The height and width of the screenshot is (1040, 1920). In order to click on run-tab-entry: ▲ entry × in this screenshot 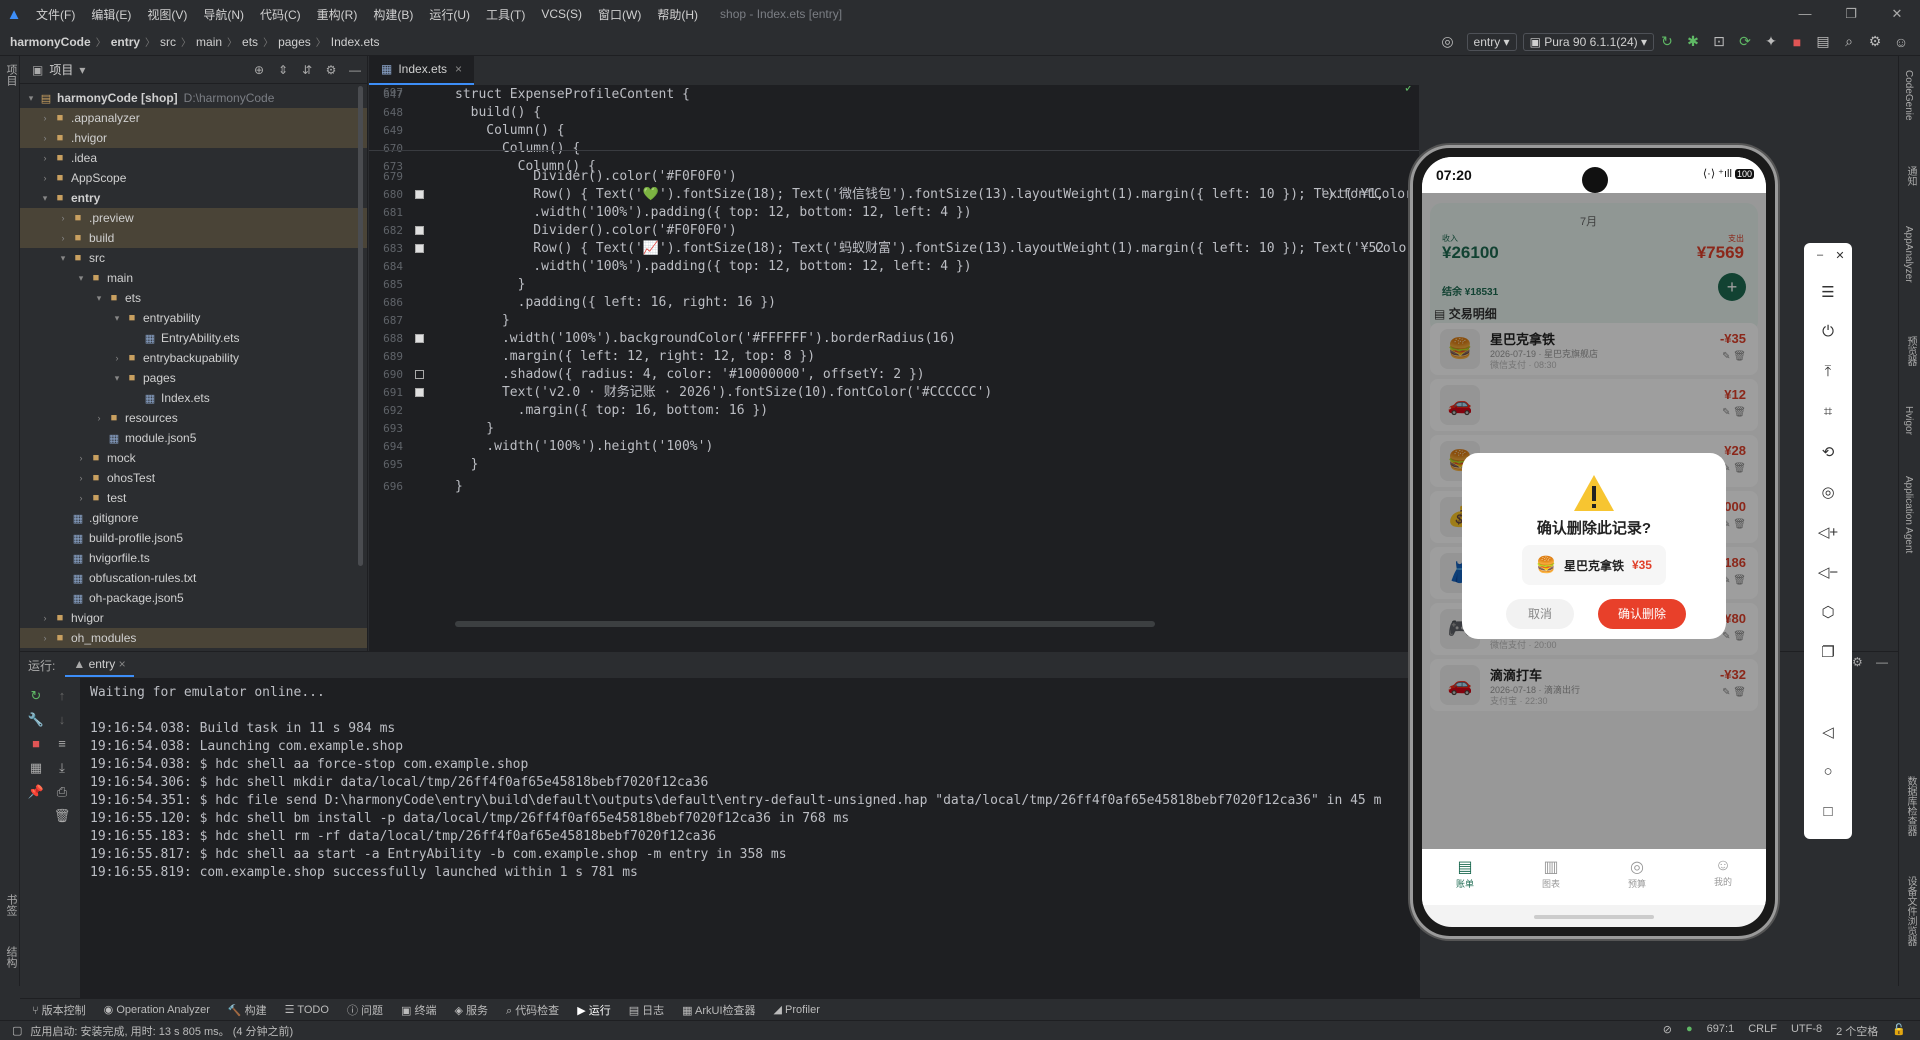, I will do `click(99, 665)`.